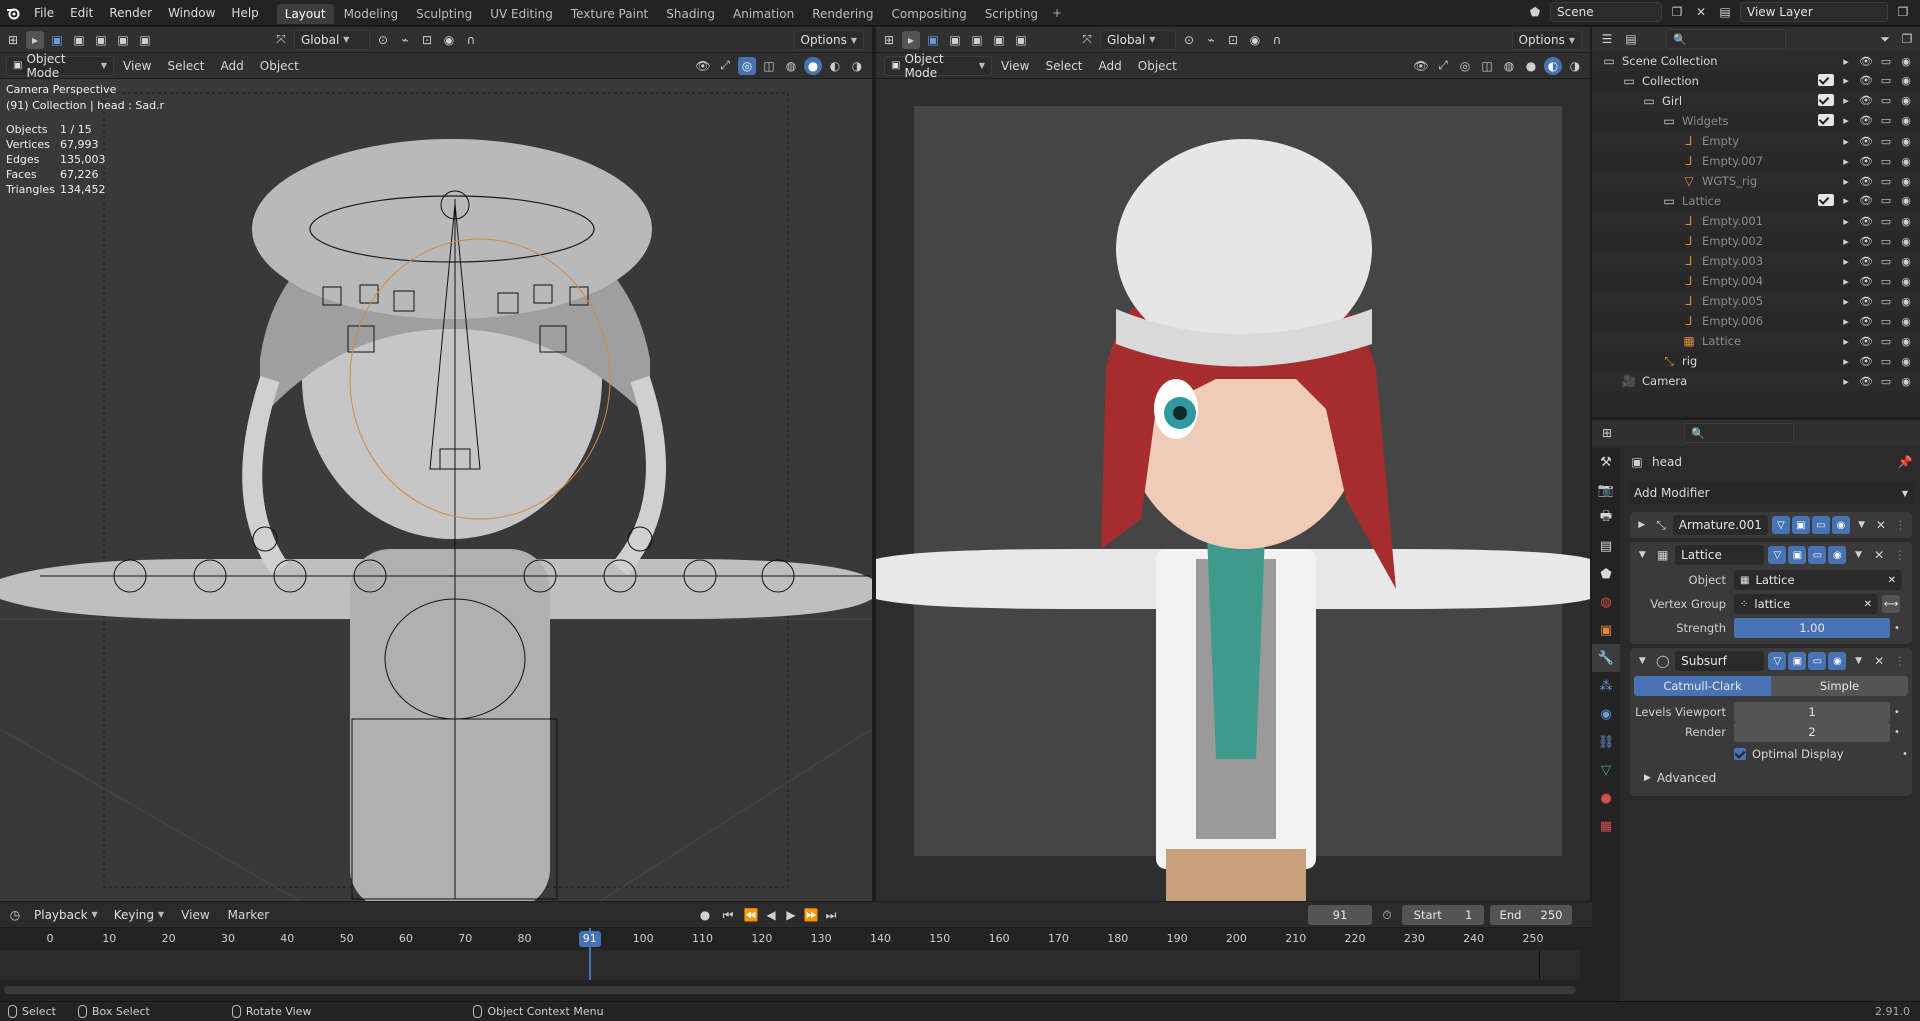 This screenshot has height=1021, width=1920. I want to click on realtime-display-icon: ▭, so click(1817, 555).